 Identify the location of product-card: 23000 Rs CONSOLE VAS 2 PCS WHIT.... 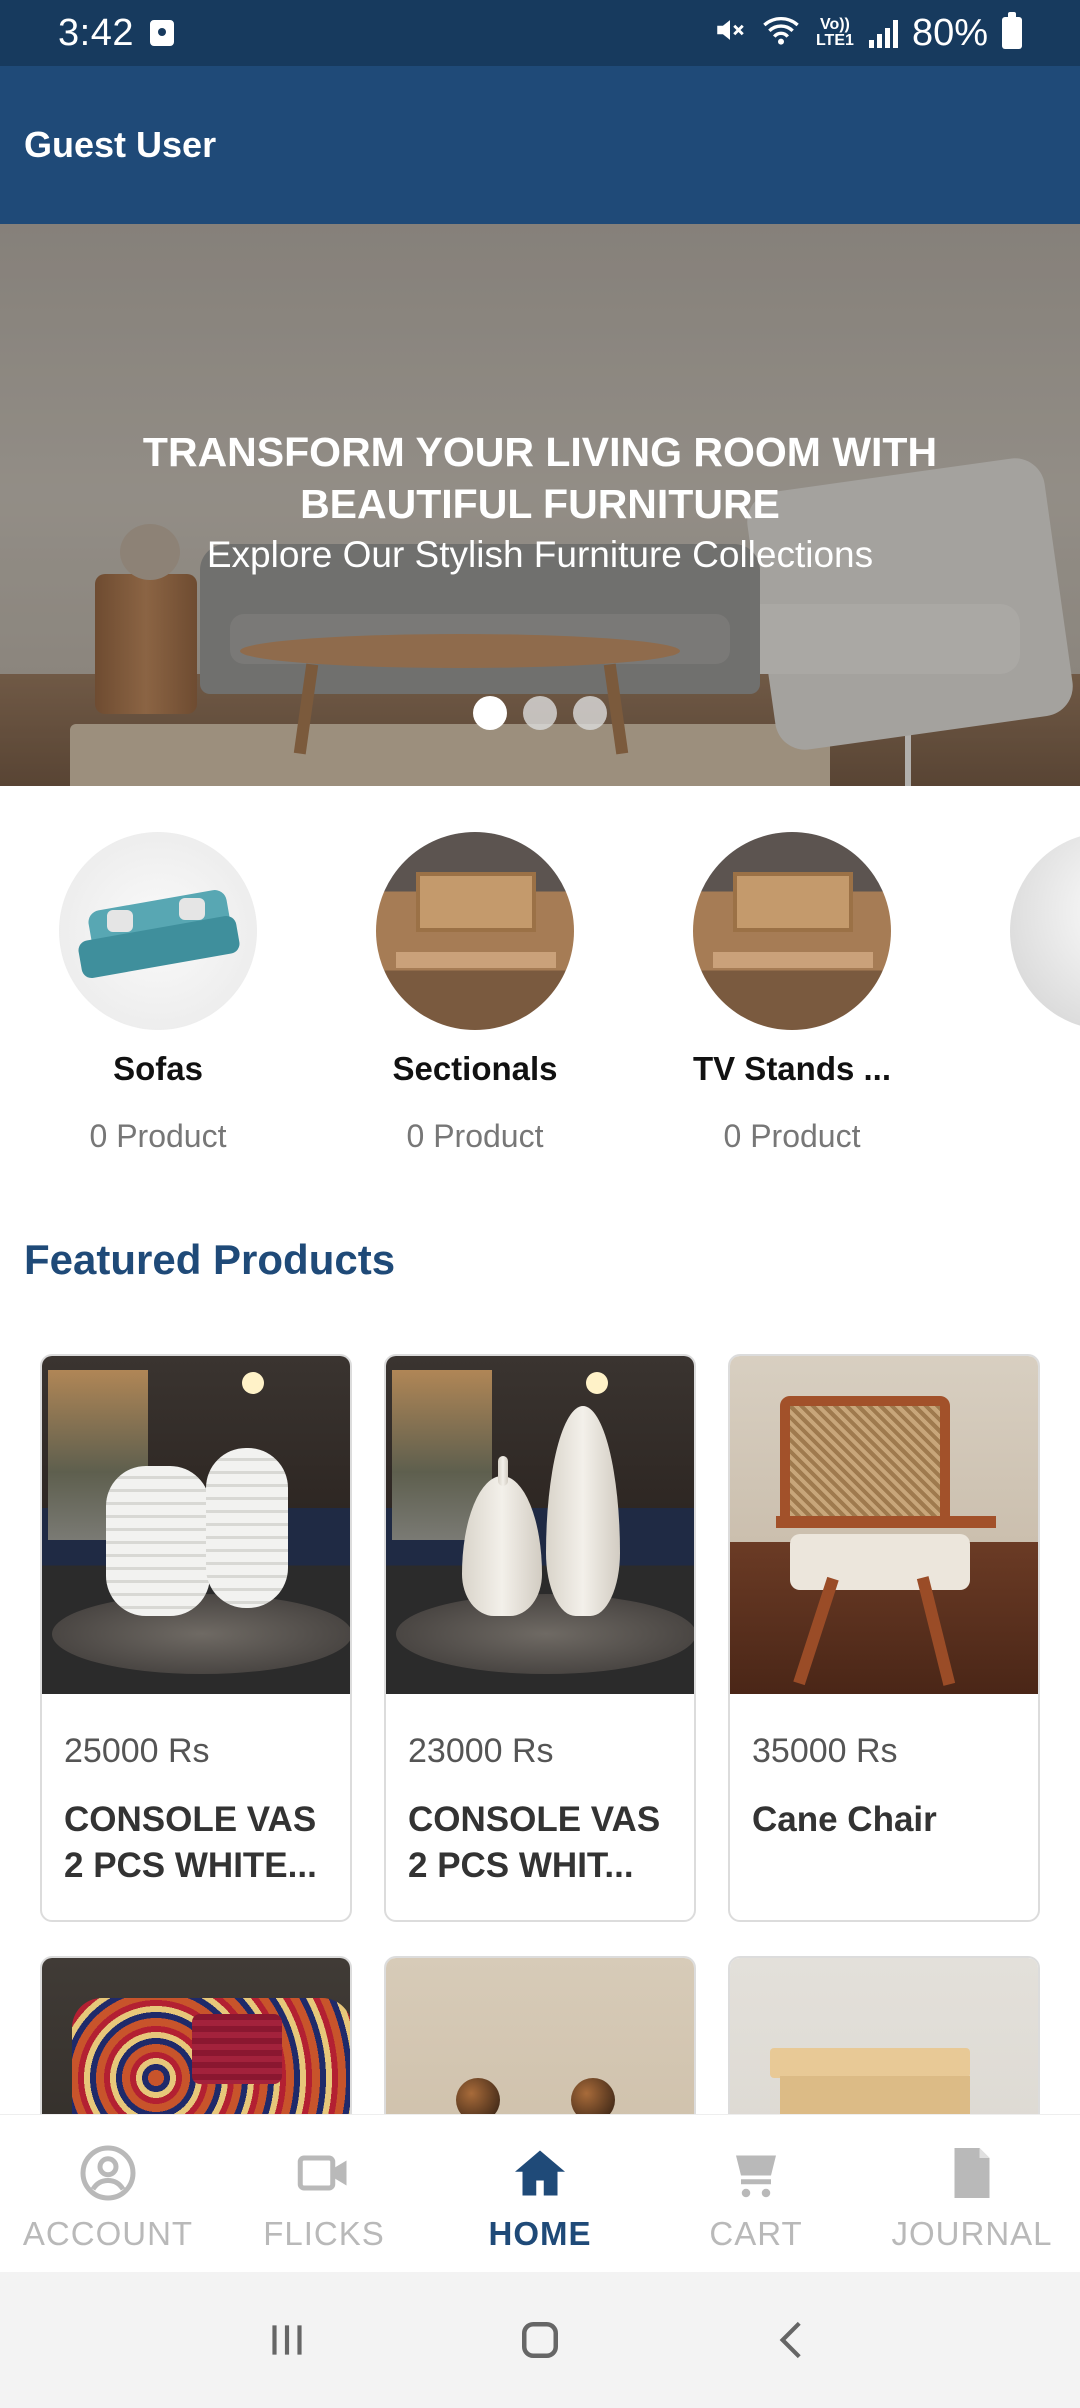
(540, 1638).